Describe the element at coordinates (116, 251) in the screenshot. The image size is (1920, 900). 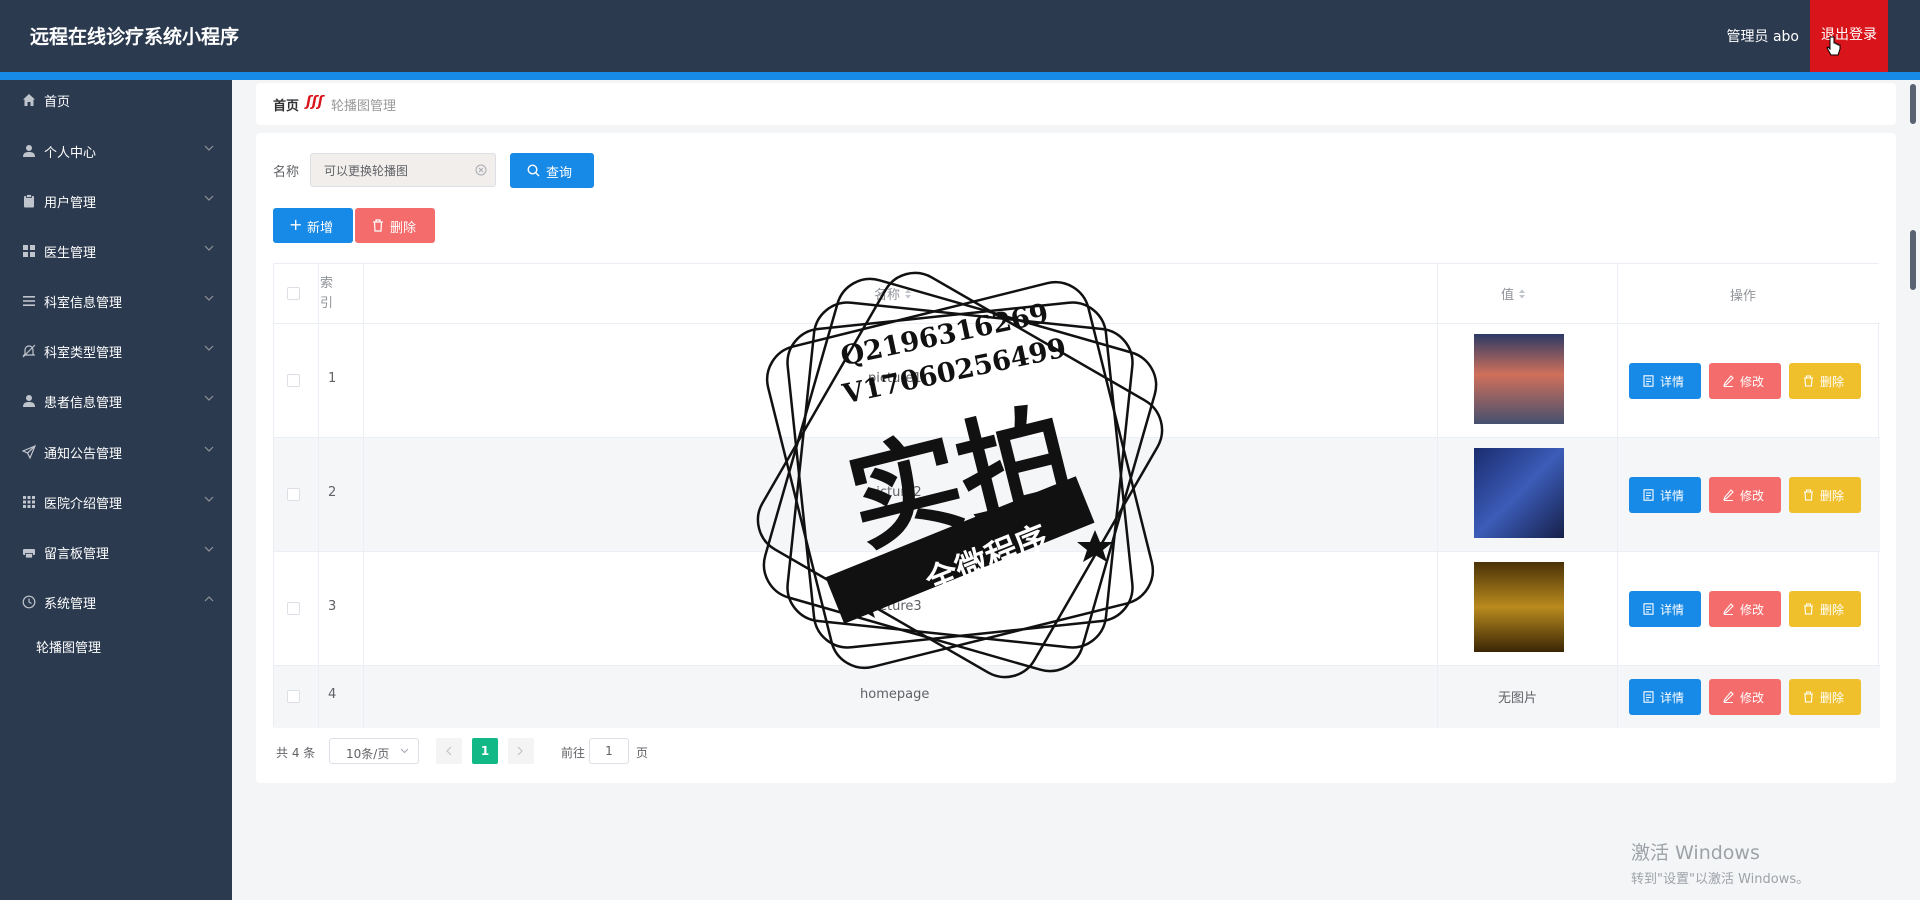
I see `sidebar-item-doctor-management: 医生管理` at that location.